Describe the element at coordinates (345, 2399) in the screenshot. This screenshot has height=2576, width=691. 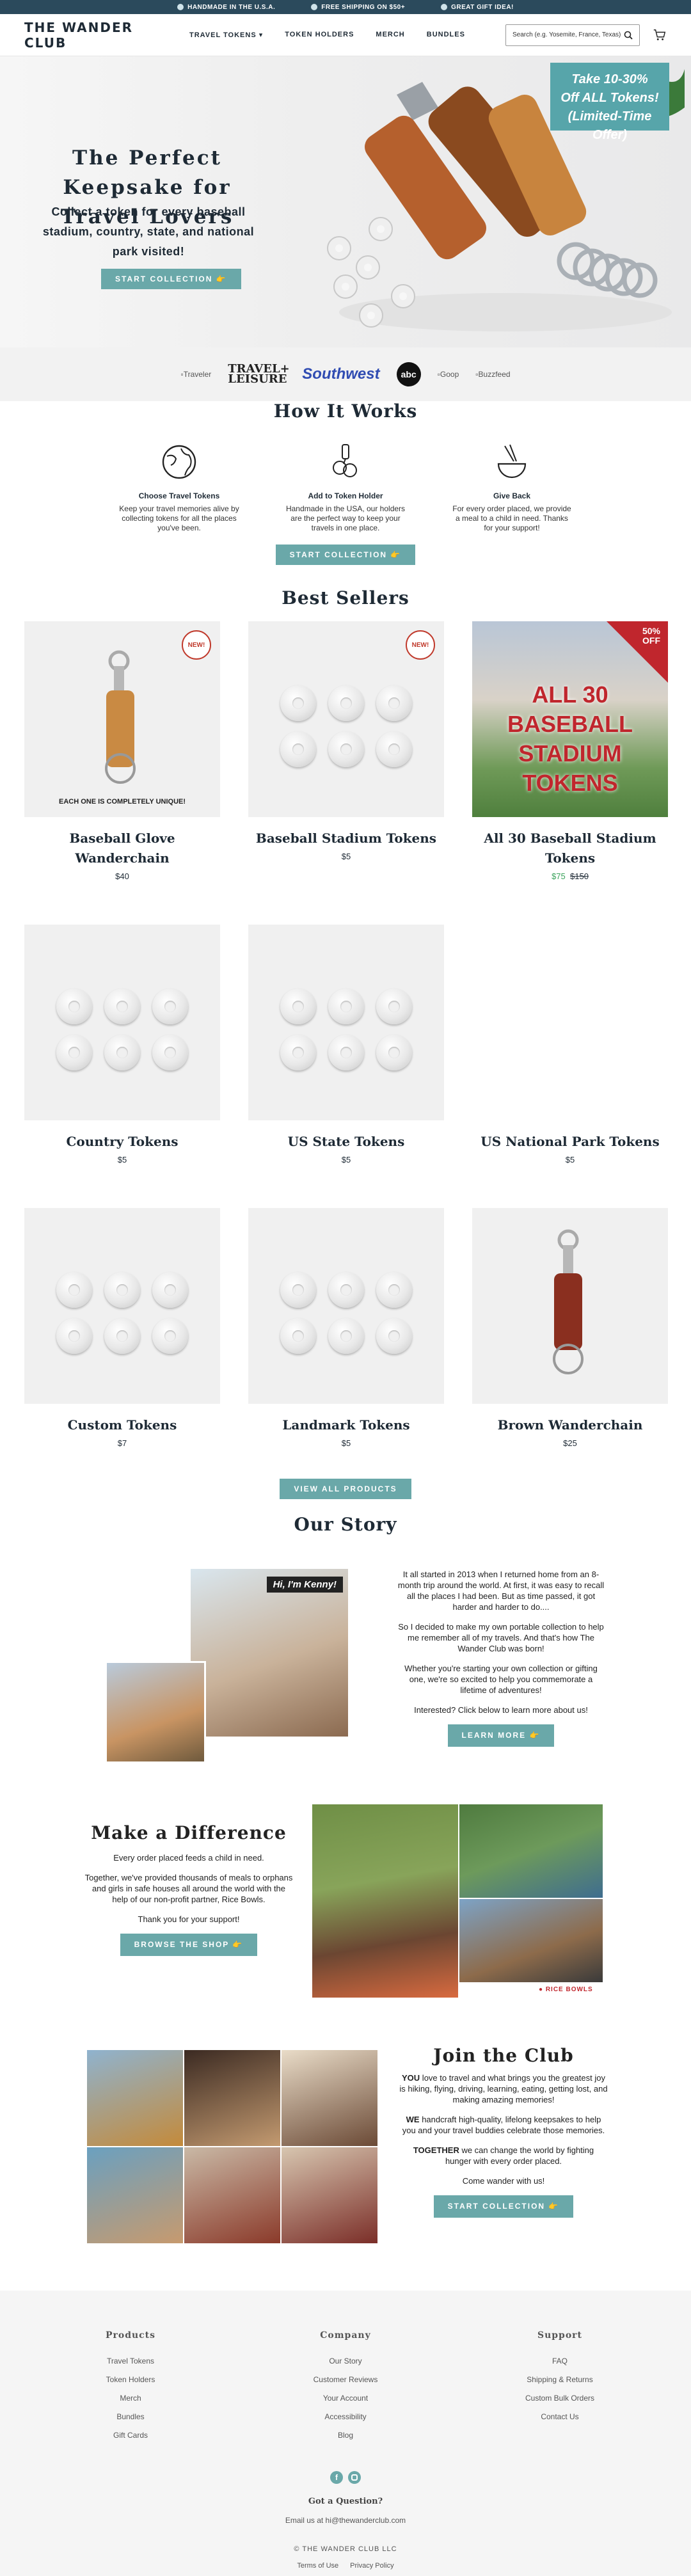
I see `footer-link: Your Account` at that location.